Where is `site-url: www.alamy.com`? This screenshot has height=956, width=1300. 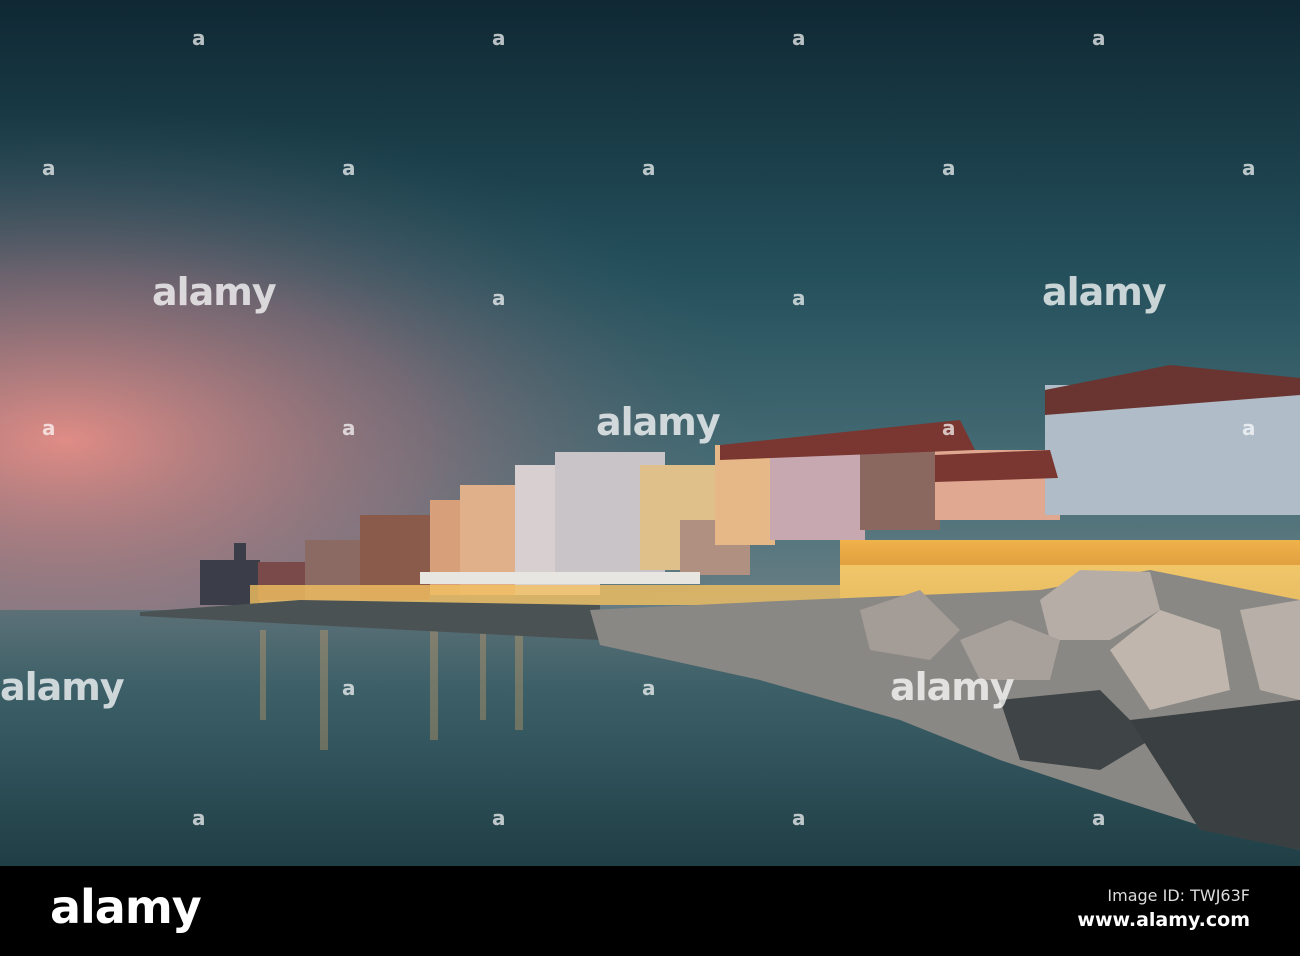 site-url: www.alamy.com is located at coordinates (1163, 920).